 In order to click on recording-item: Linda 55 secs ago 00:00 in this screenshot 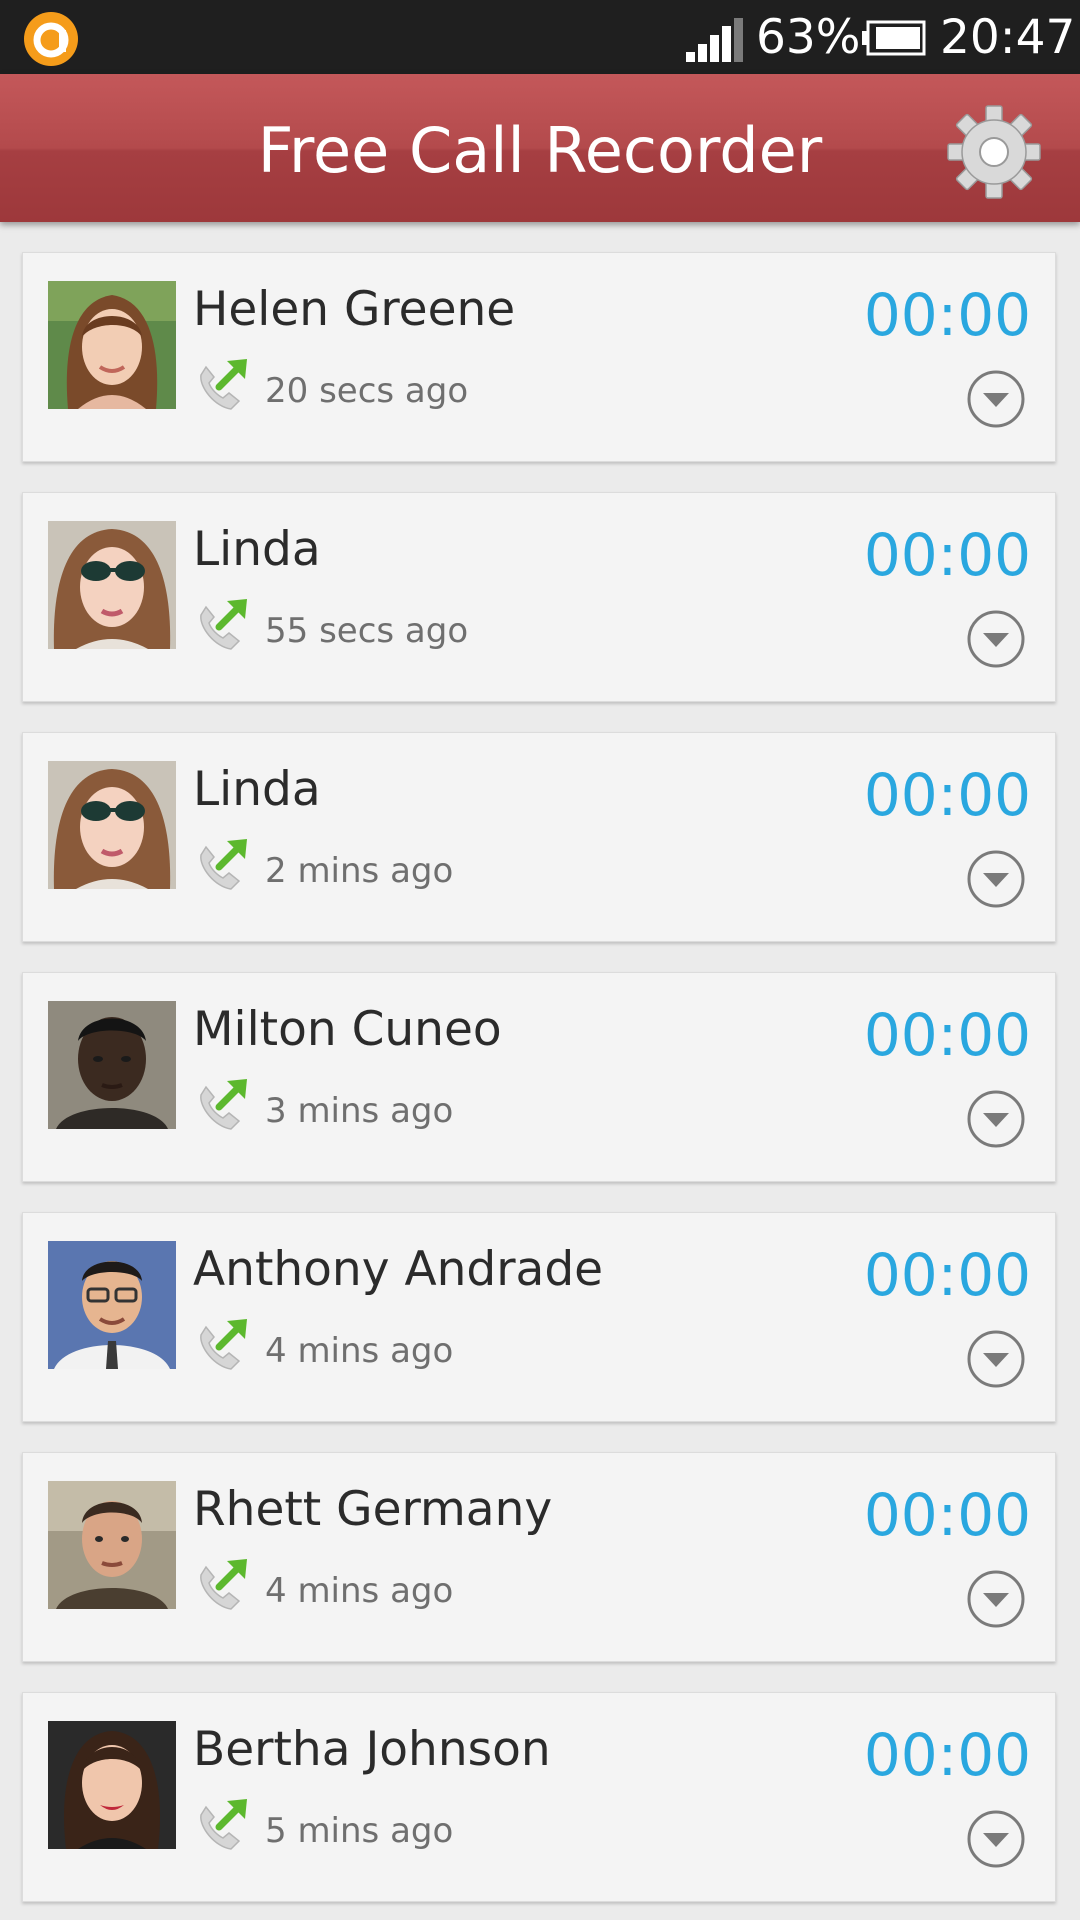, I will do `click(539, 597)`.